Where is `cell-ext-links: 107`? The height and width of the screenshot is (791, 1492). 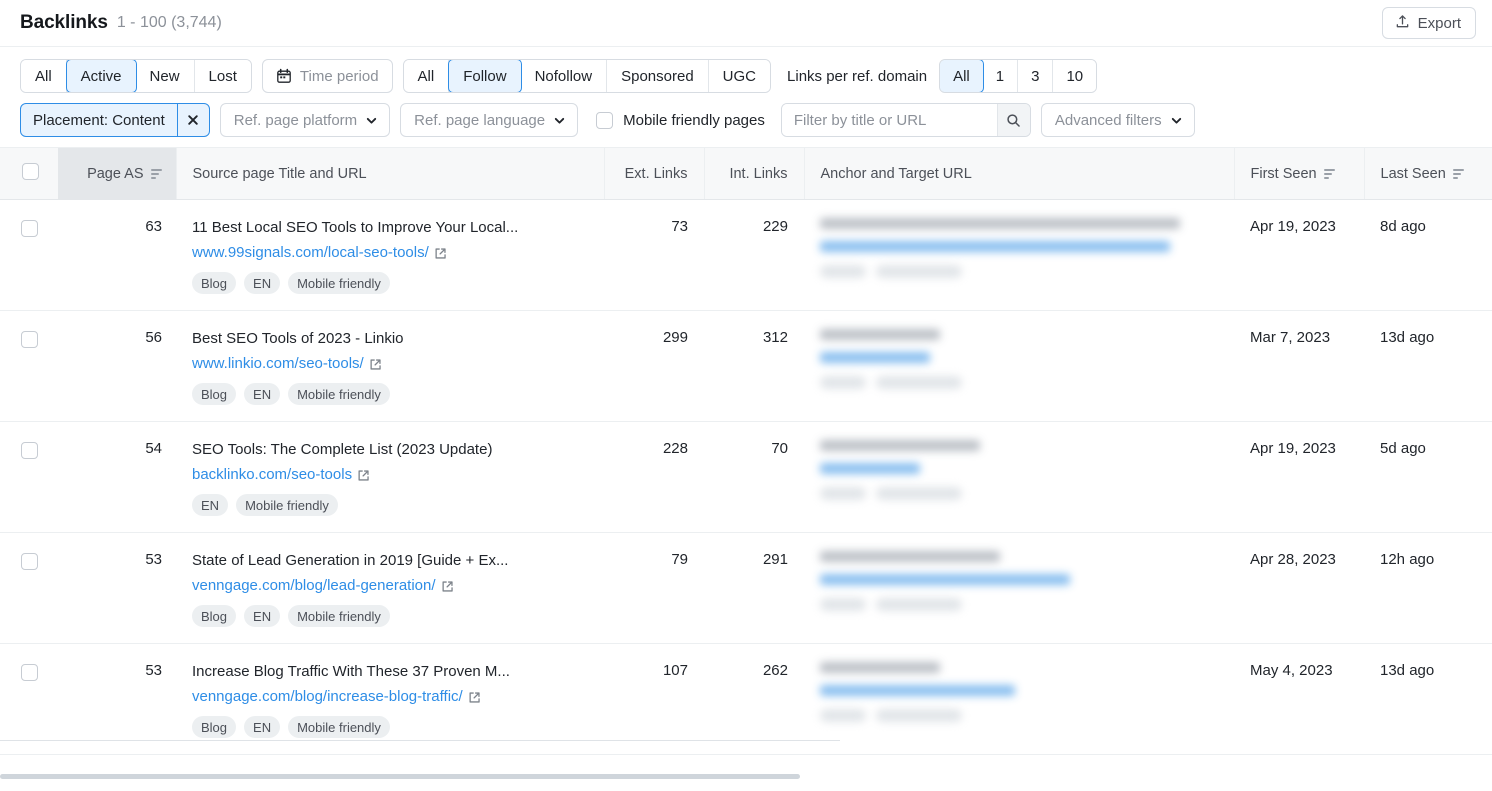
cell-ext-links: 107 is located at coordinates (675, 670).